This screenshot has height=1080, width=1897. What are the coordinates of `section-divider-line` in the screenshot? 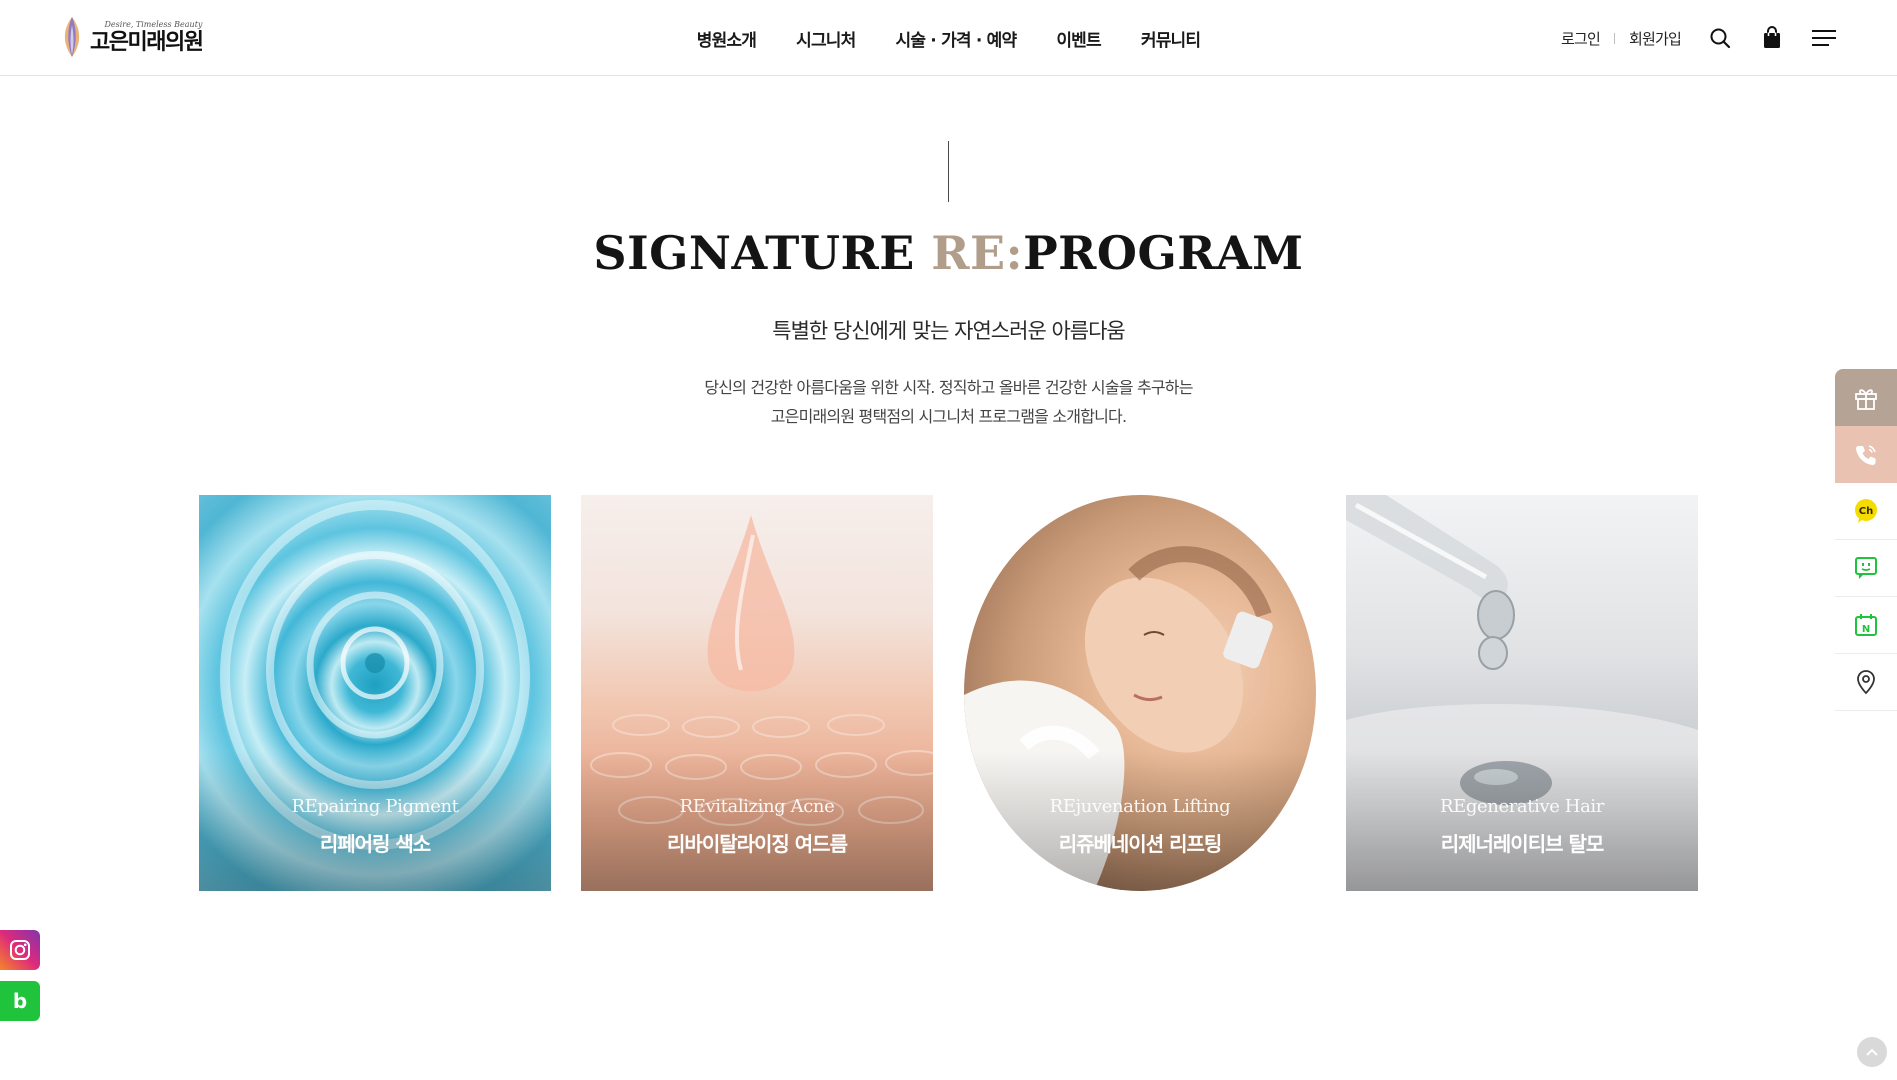 It's located at (948, 171).